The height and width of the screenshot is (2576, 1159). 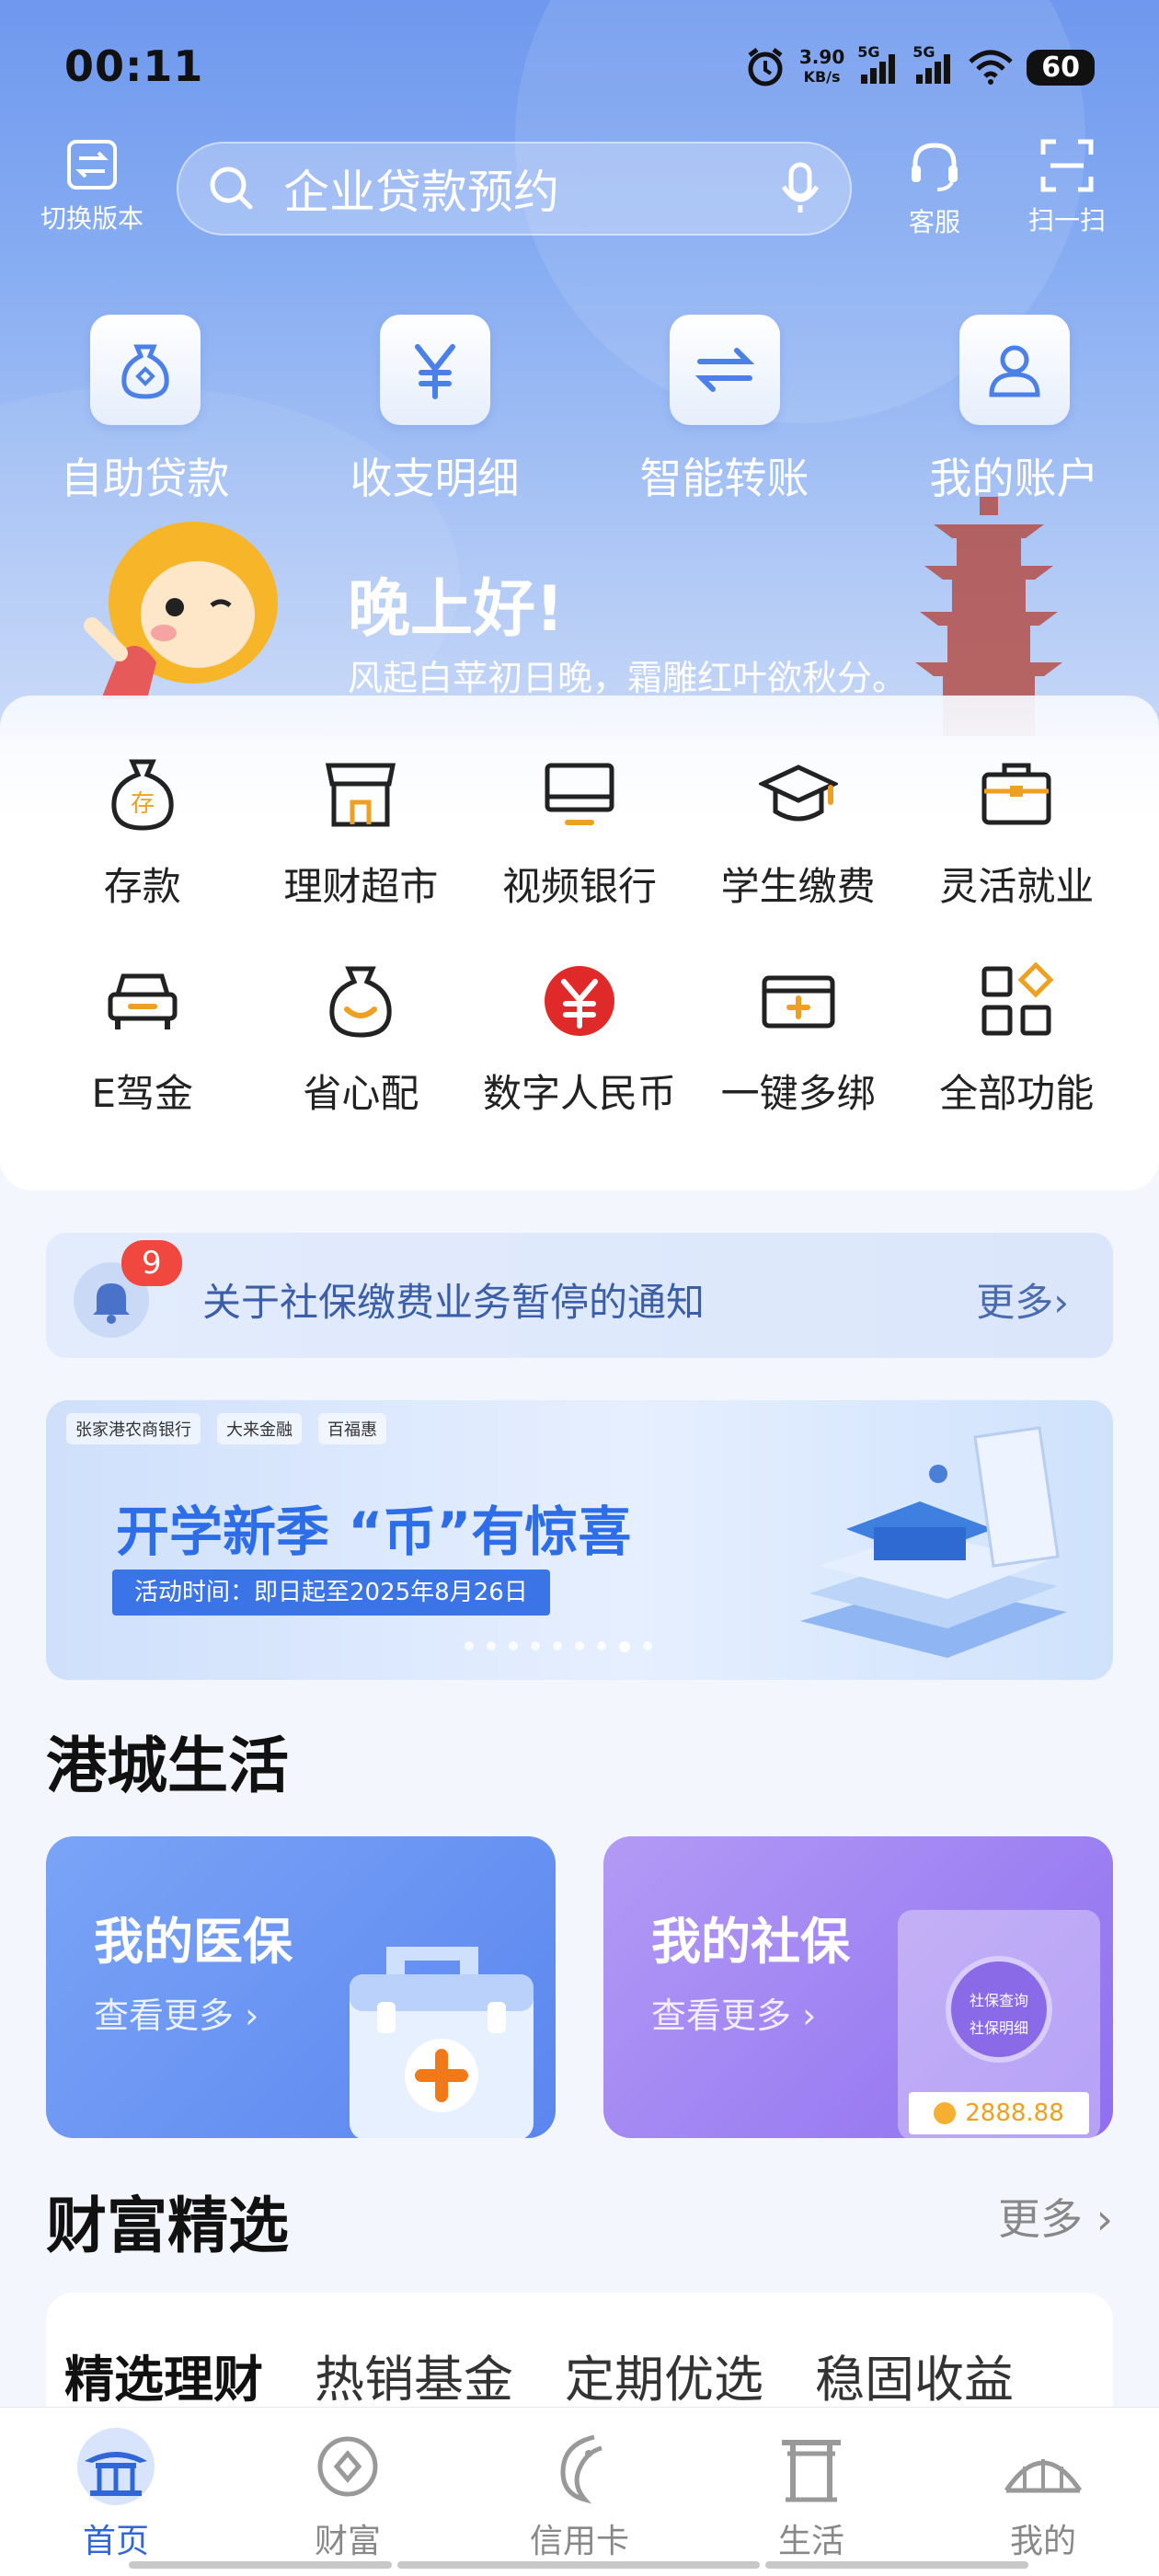 I want to click on nav-wealth: 财富, so click(x=348, y=2492).